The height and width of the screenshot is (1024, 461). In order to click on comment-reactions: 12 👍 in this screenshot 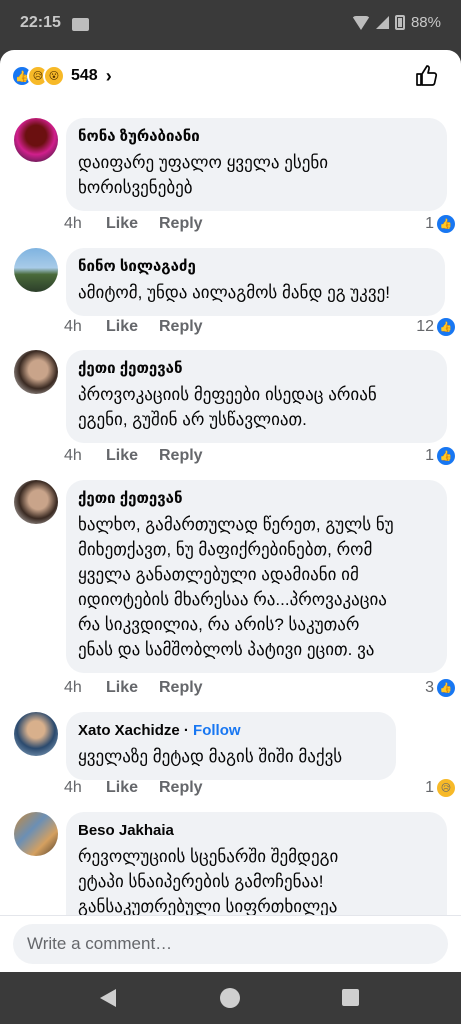, I will do `click(435, 327)`.